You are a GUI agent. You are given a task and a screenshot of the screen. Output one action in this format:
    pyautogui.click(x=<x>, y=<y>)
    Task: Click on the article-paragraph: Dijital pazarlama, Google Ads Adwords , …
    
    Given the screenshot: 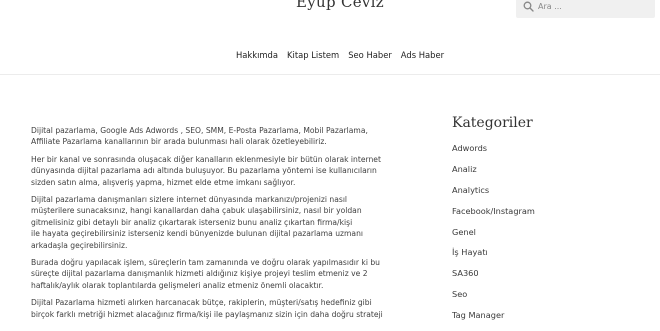 What is the action you would take?
    pyautogui.click(x=199, y=136)
    